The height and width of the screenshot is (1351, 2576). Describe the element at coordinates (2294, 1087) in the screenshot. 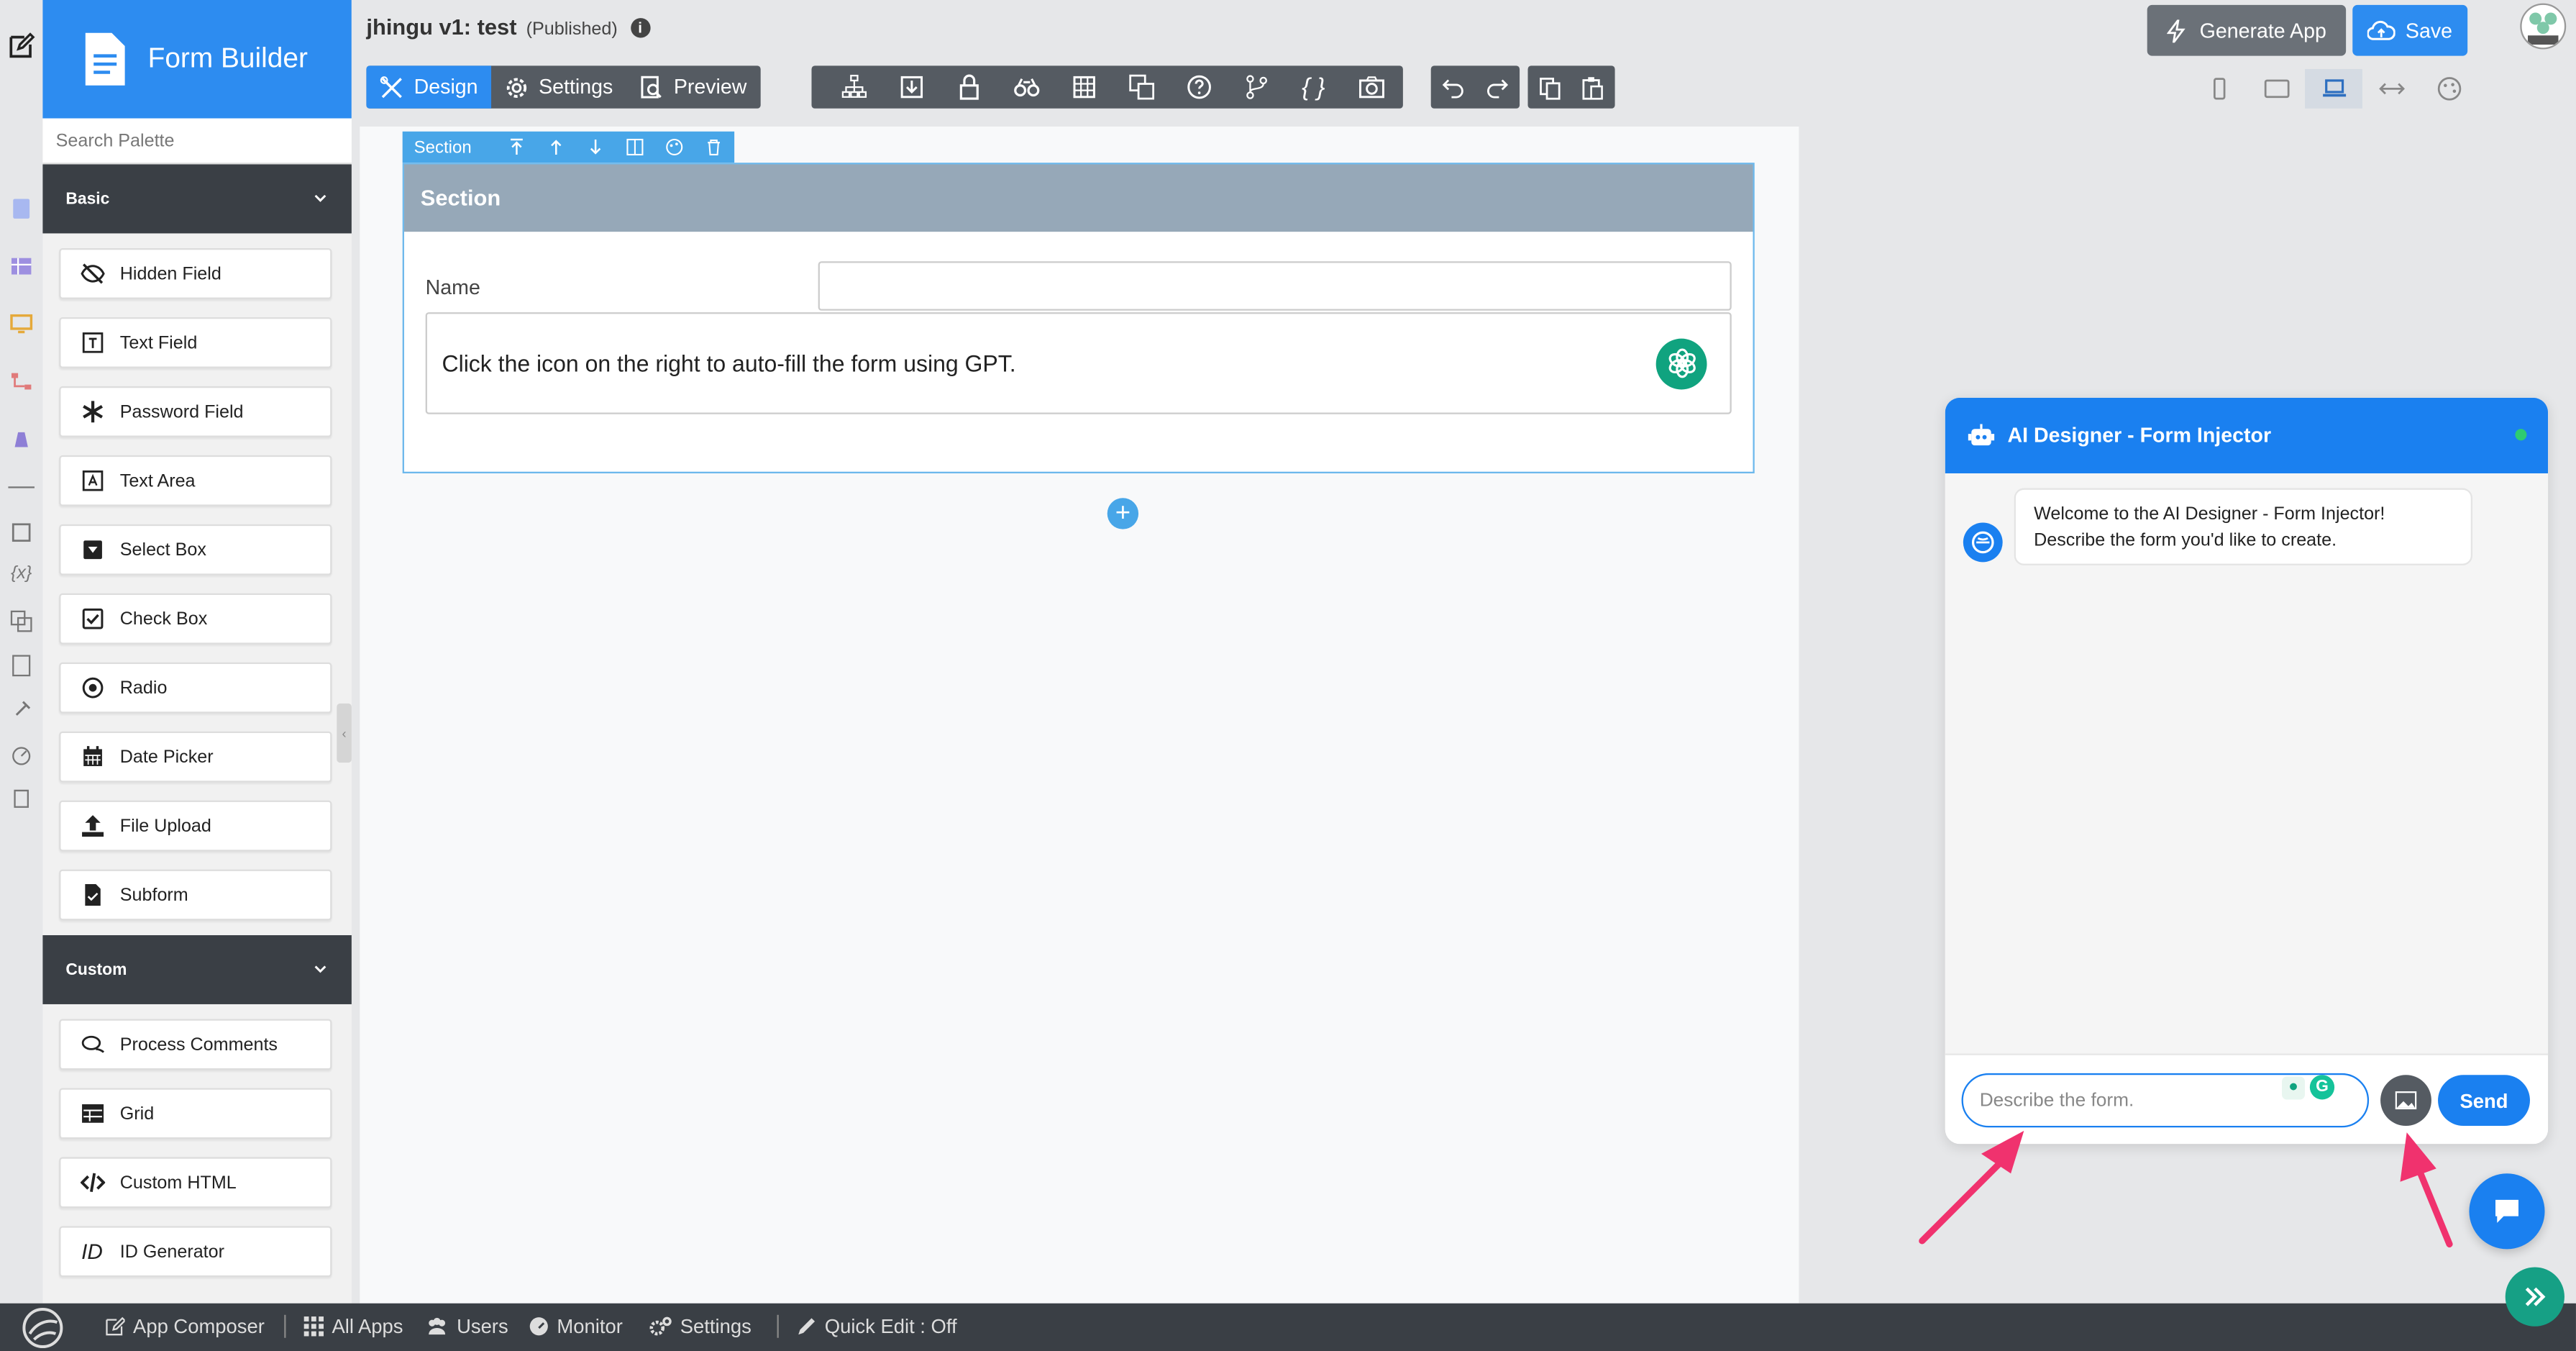

I see `lightbulb-icon: ●` at that location.